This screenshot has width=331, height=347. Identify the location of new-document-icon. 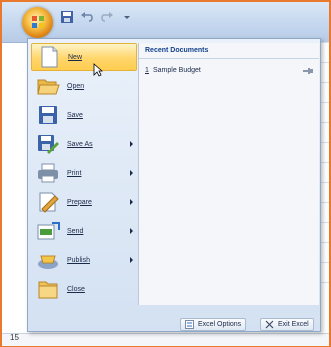
(49, 57).